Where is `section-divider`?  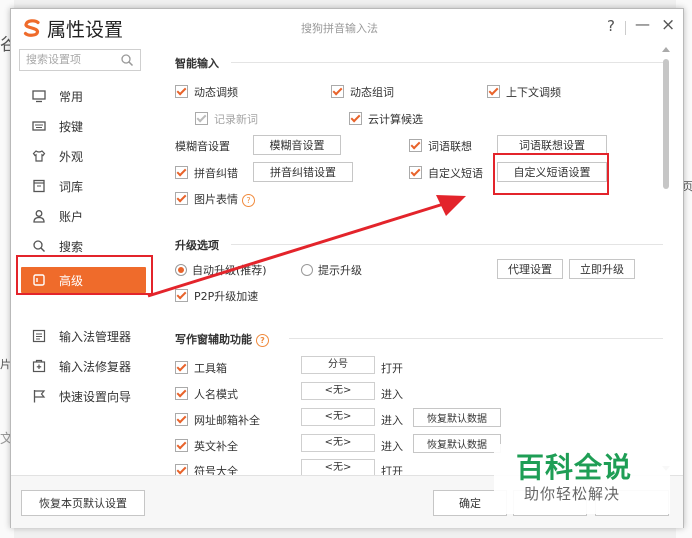
section-divider is located at coordinates (476, 338).